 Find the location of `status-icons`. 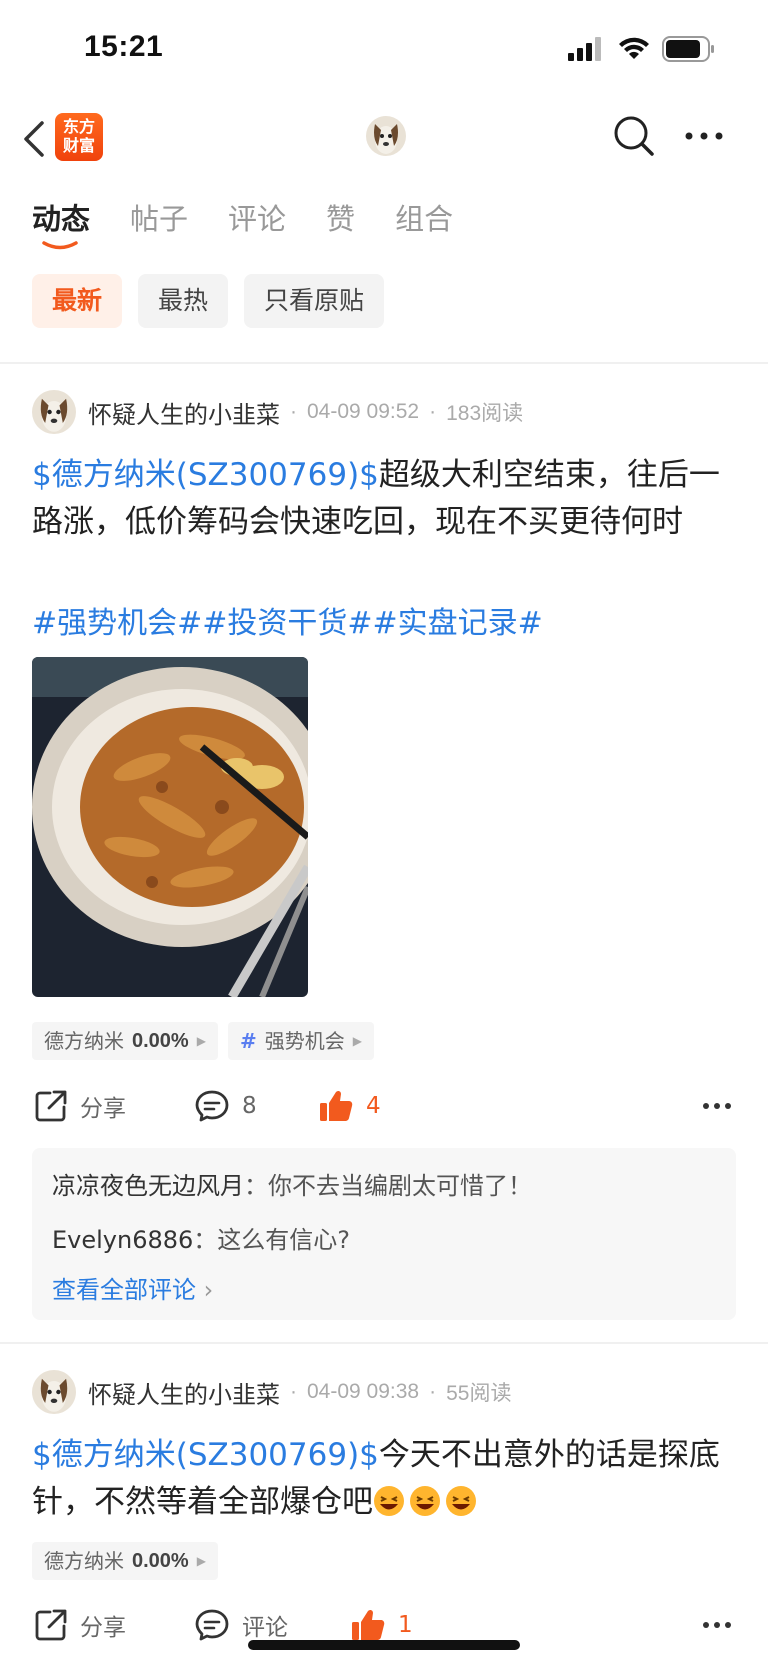

status-icons is located at coordinates (642, 49).